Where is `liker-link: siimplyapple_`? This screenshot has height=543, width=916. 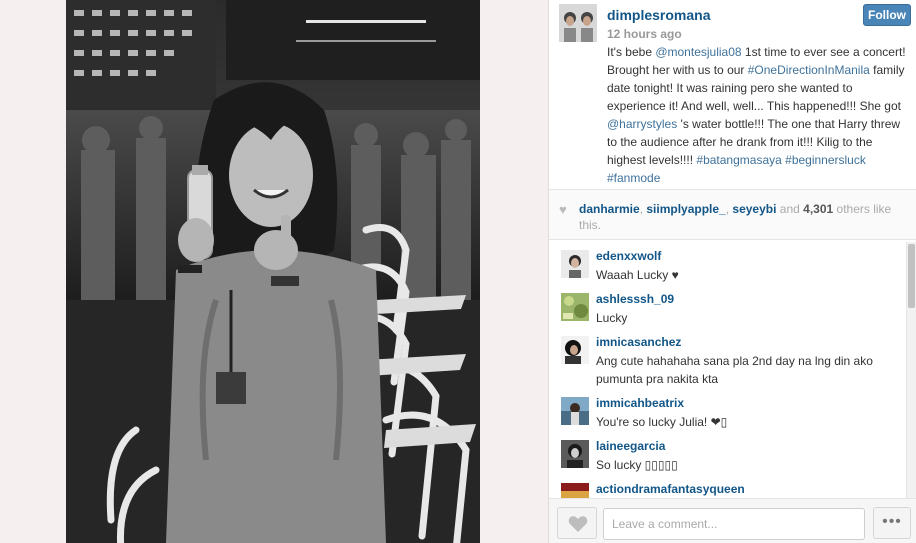
liker-link: siimplyapple_ is located at coordinates (685, 209).